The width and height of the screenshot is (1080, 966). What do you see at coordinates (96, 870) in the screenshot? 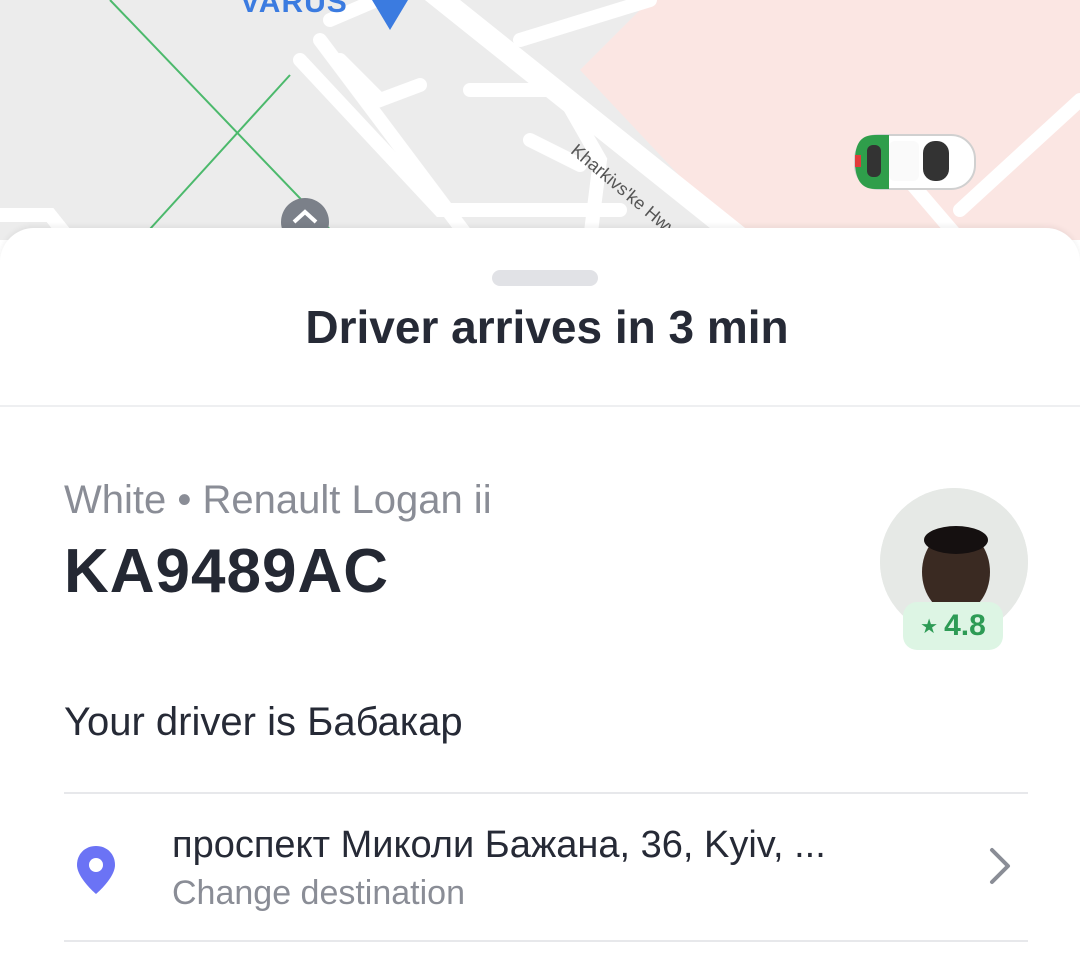
I see `location-pin-icon` at bounding box center [96, 870].